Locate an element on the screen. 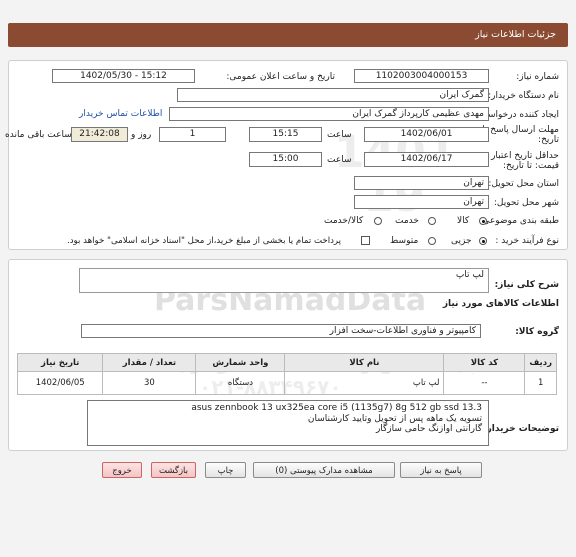 The image size is (576, 557). col-unit: واحد شمارش is located at coordinates (240, 362).